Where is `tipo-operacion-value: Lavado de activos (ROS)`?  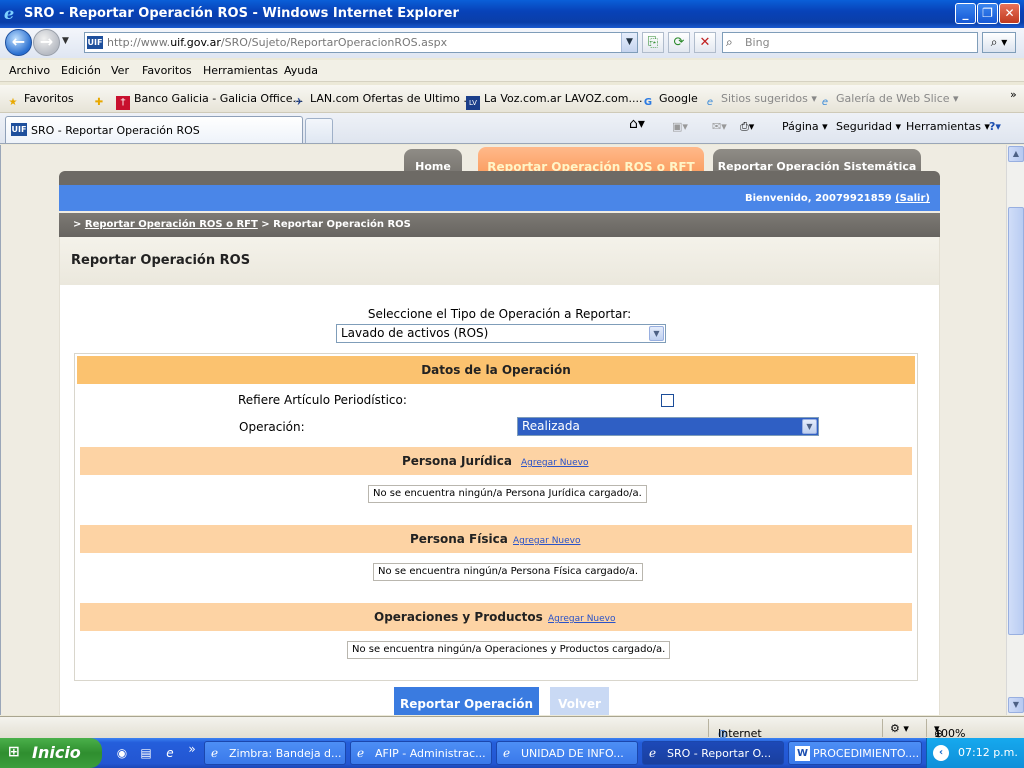 tipo-operacion-value: Lavado de activos (ROS) is located at coordinates (415, 333).